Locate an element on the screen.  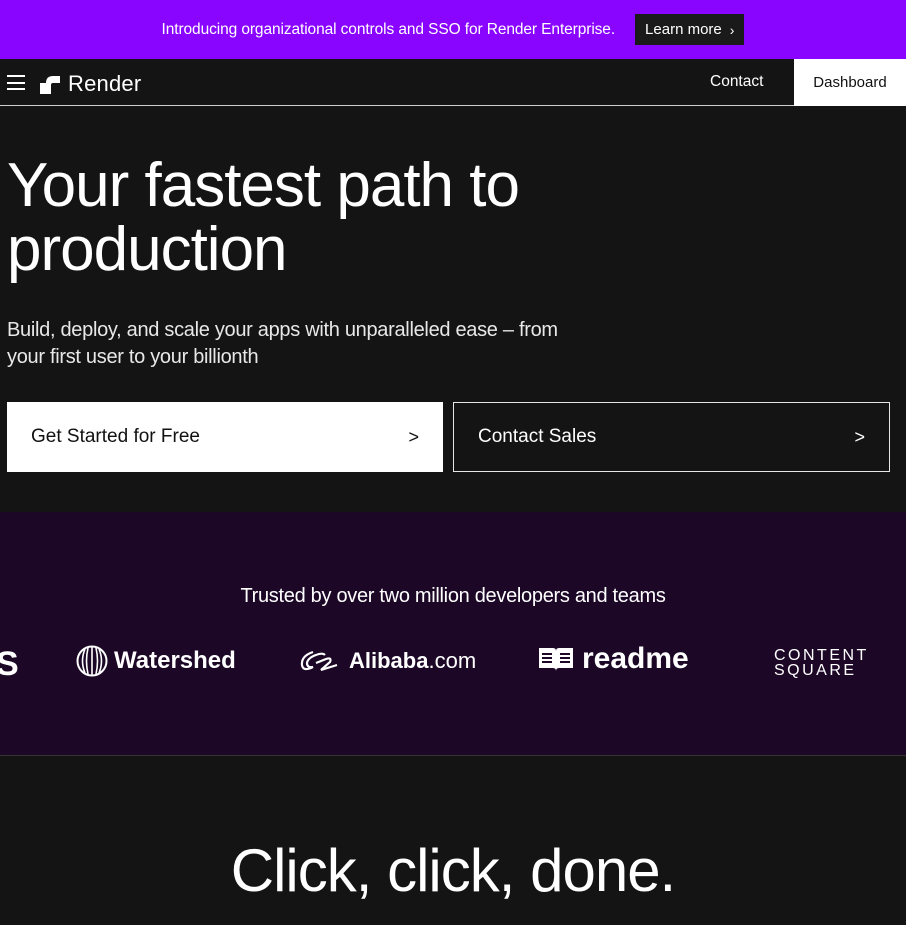
contentsquare-line2: SQUARE is located at coordinates (815, 670).